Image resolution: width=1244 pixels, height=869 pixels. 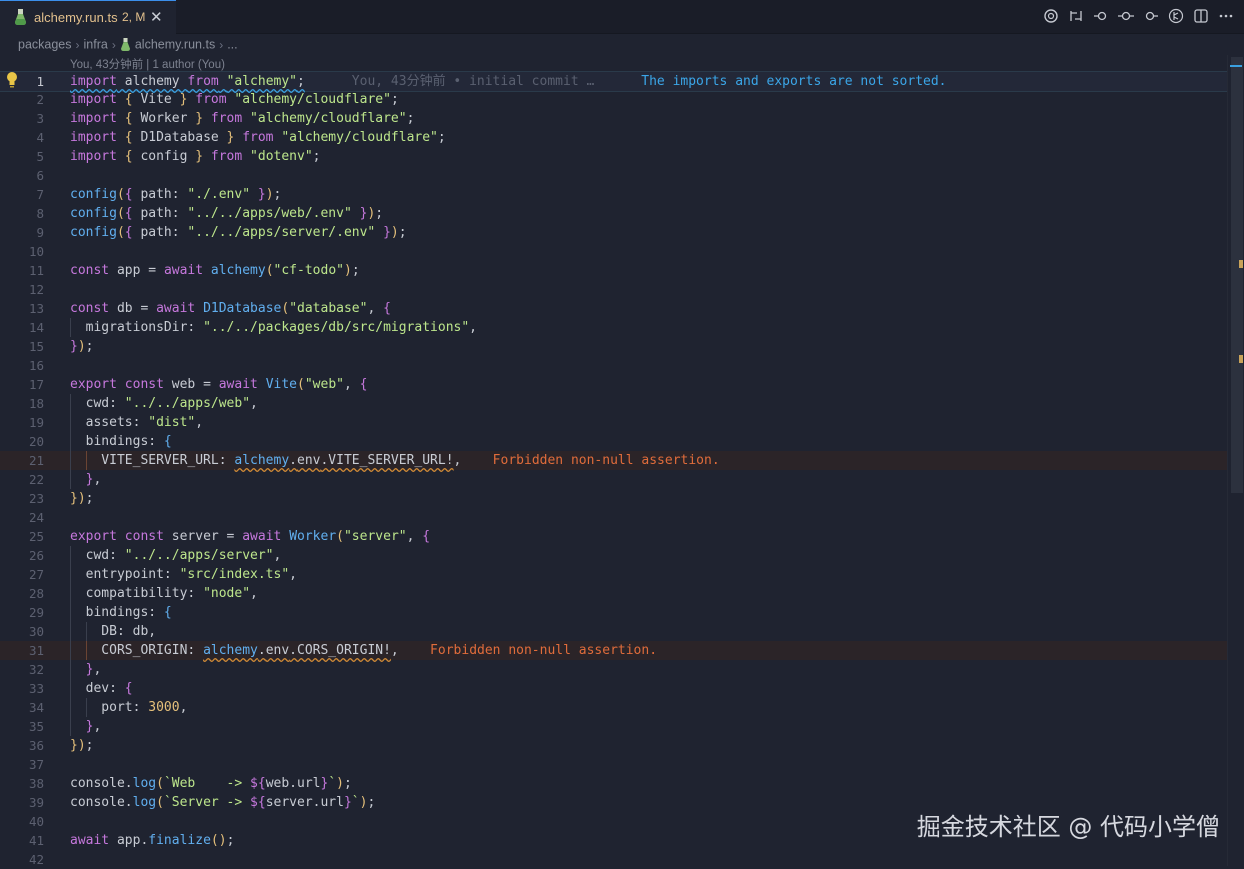 I want to click on code-text: compatibility: "node",, so click(x=164, y=593).